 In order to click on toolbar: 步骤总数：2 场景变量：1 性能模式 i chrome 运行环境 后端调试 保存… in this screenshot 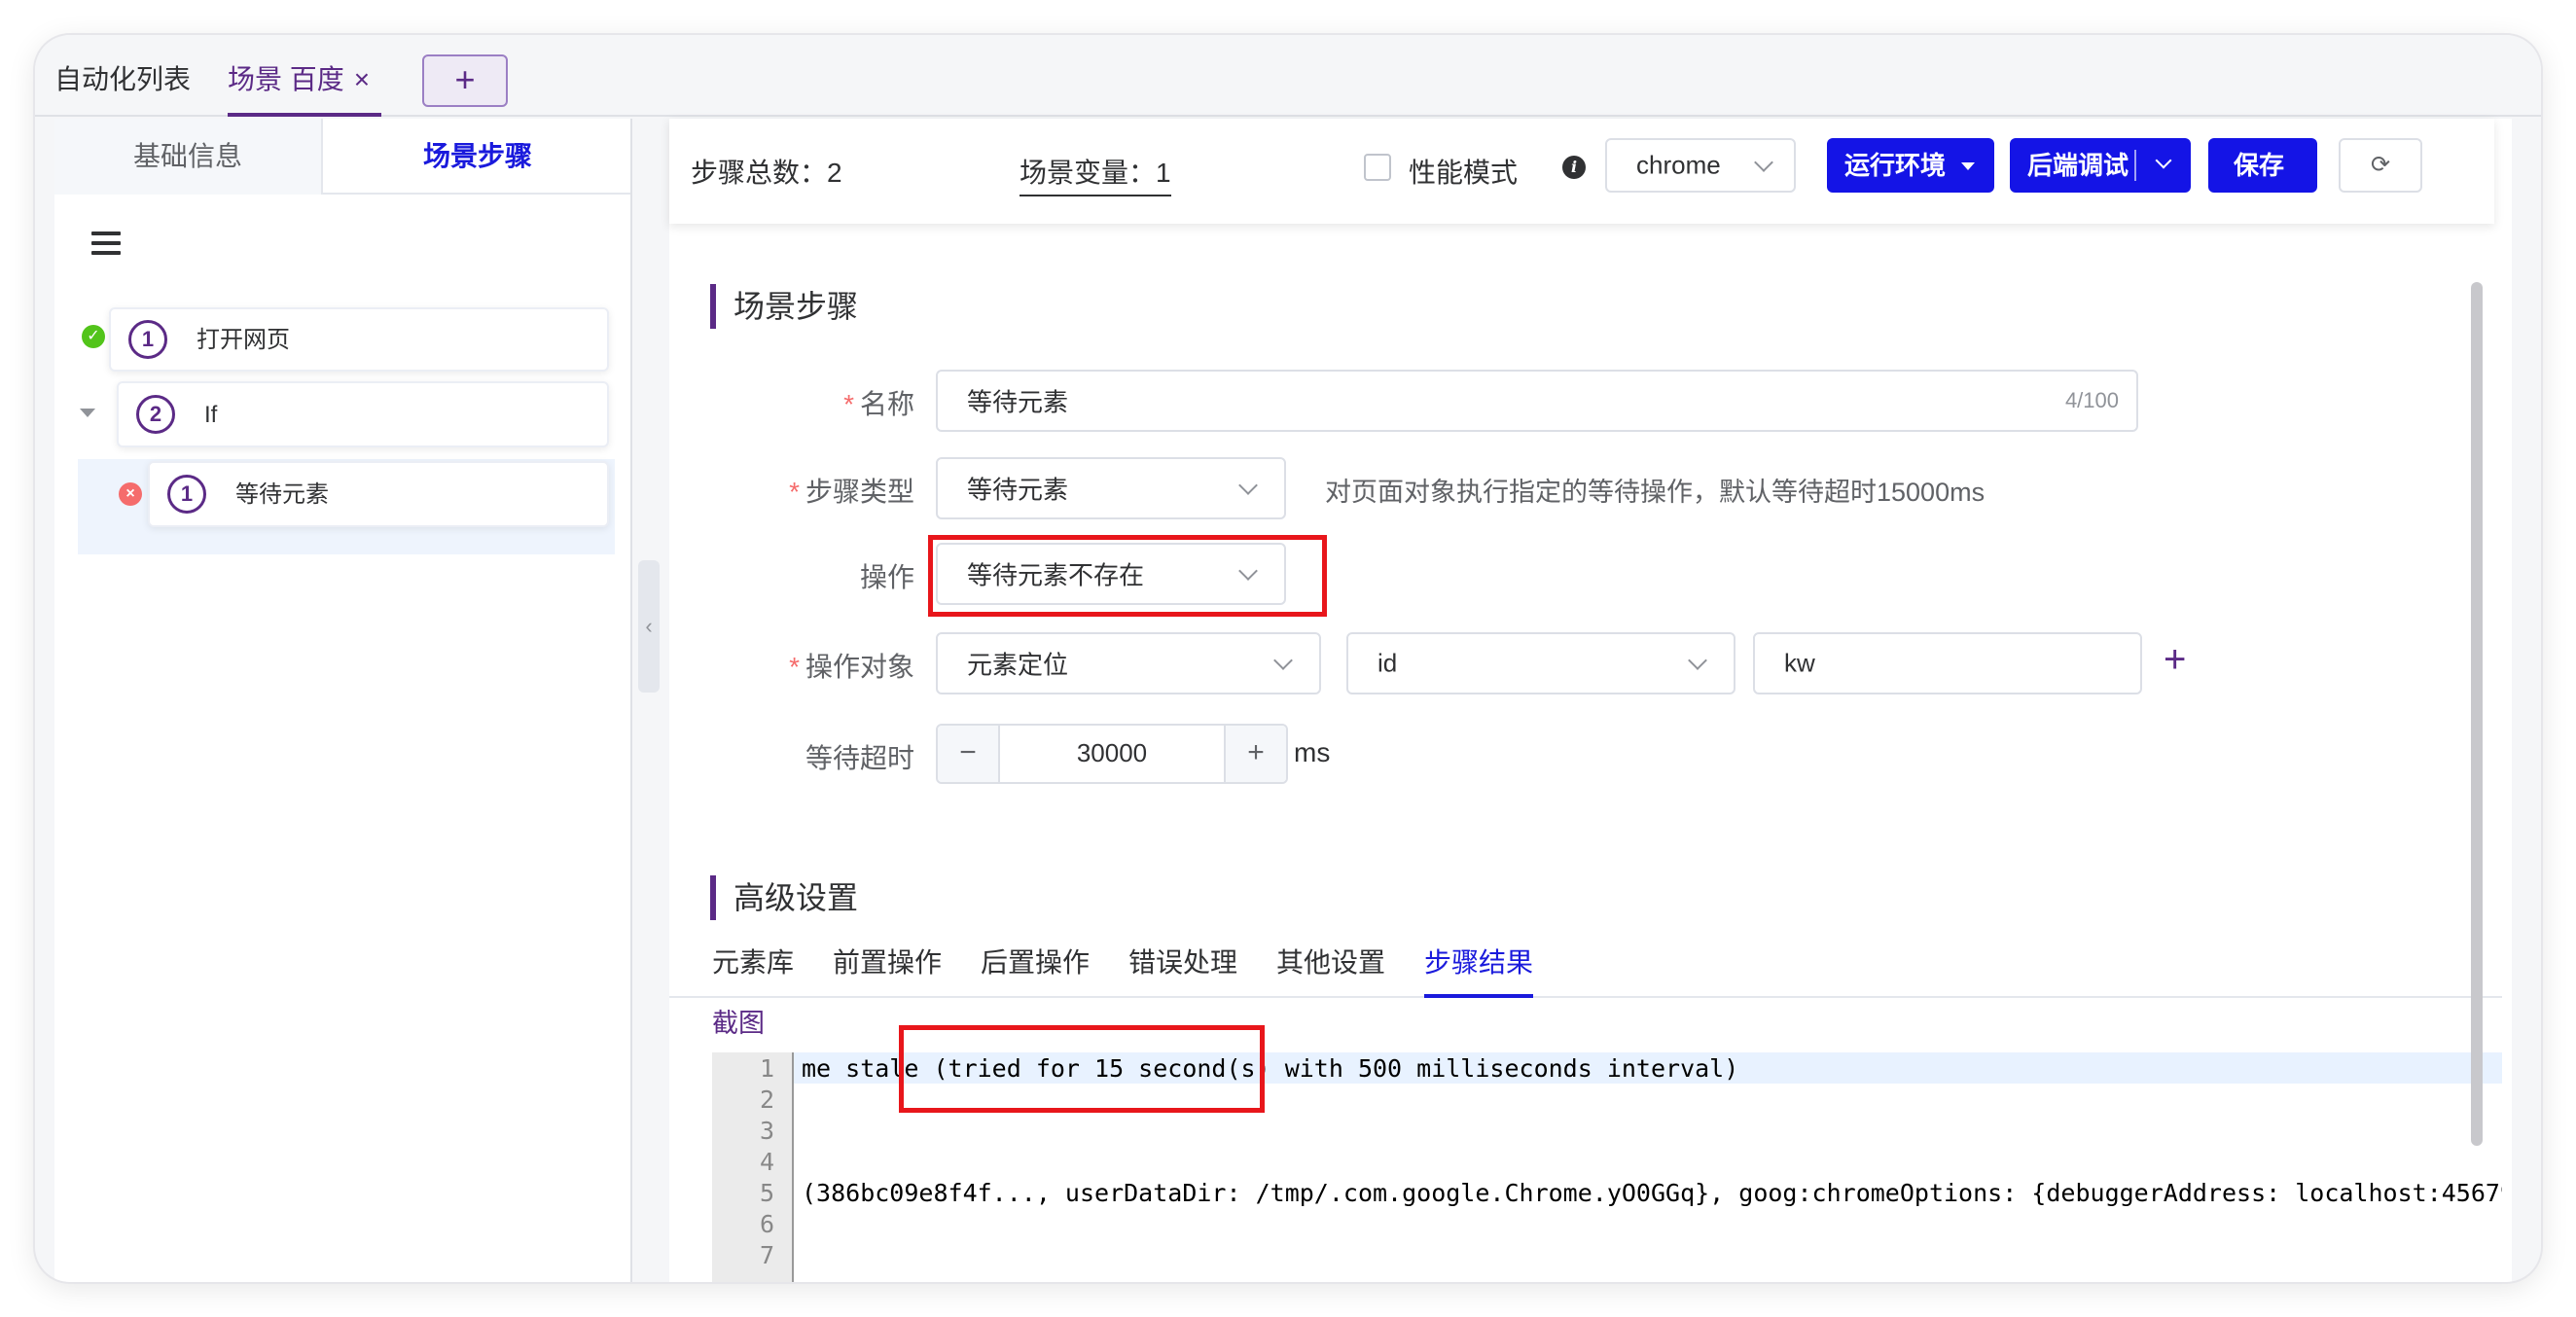, I will do `click(1581, 171)`.